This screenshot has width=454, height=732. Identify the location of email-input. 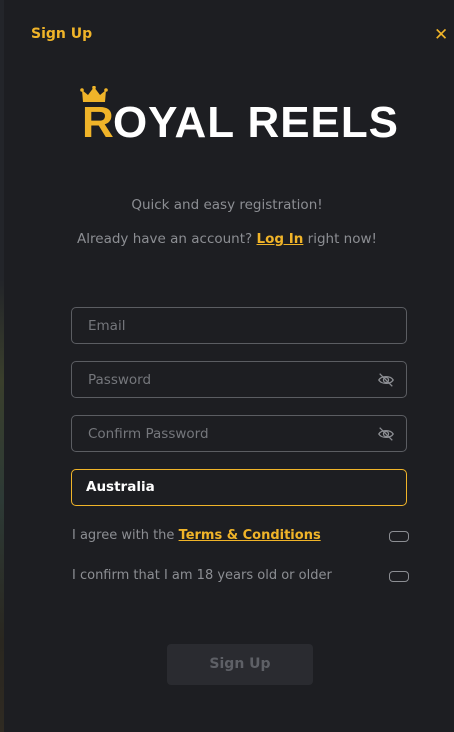
(223, 326).